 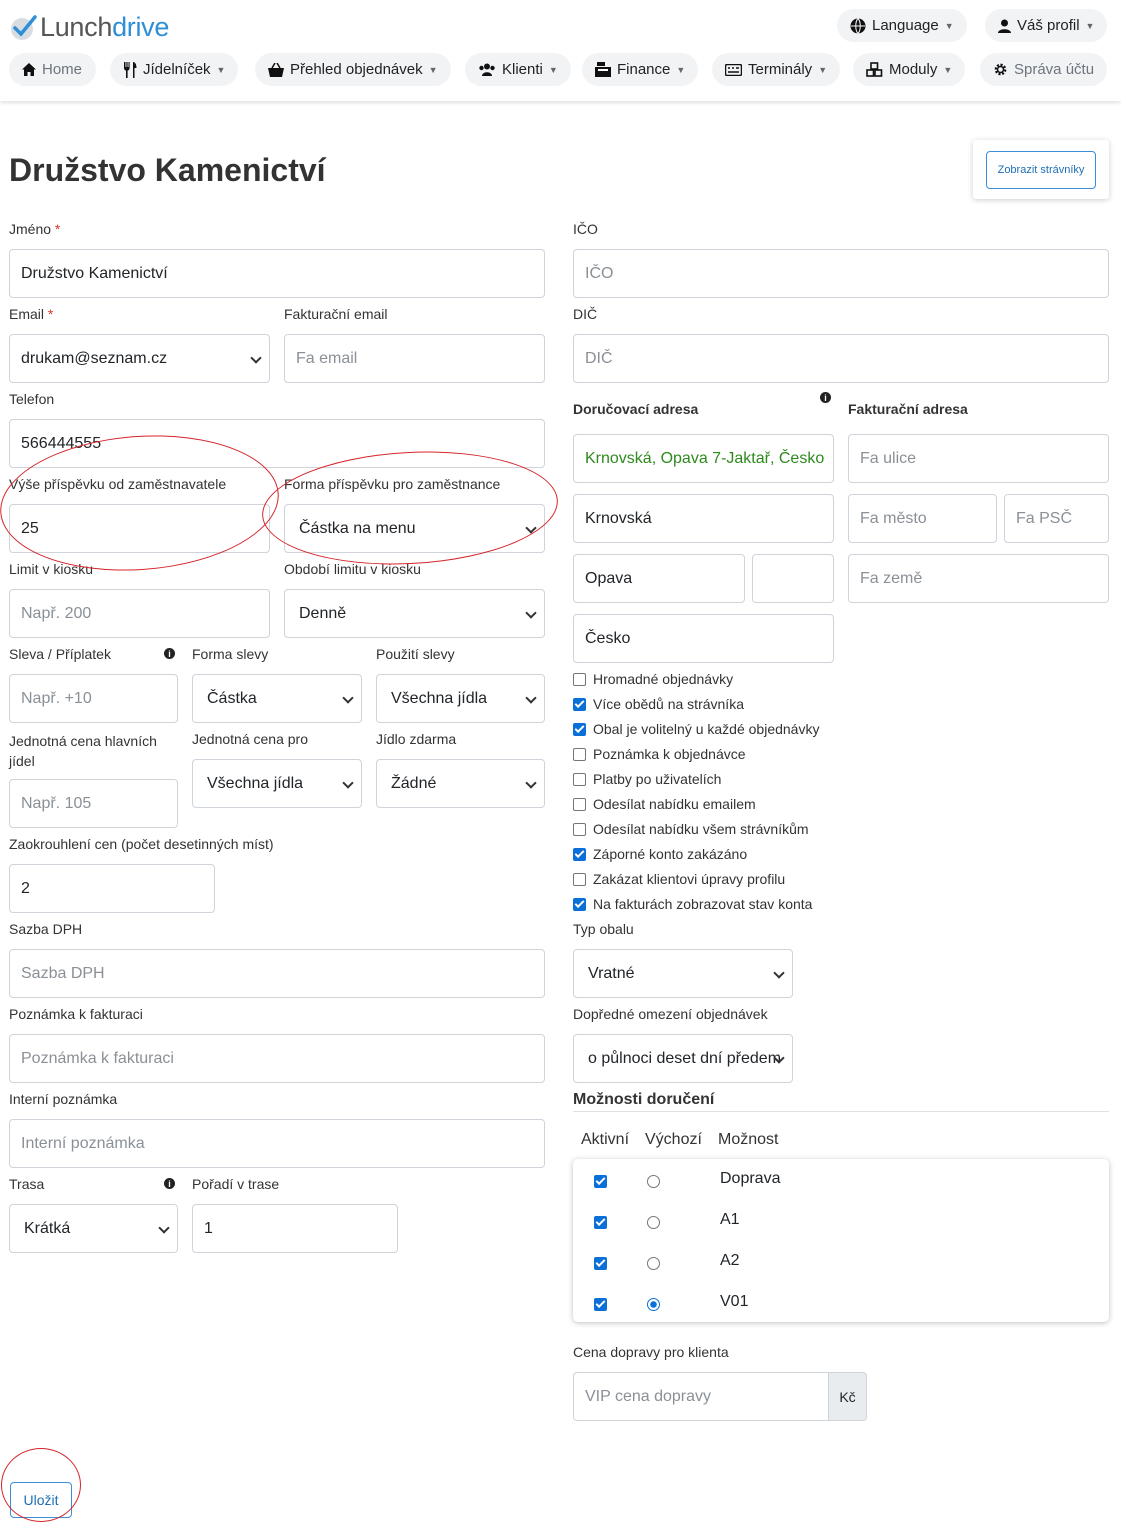 I want to click on table-row: V01, so click(x=841, y=1306).